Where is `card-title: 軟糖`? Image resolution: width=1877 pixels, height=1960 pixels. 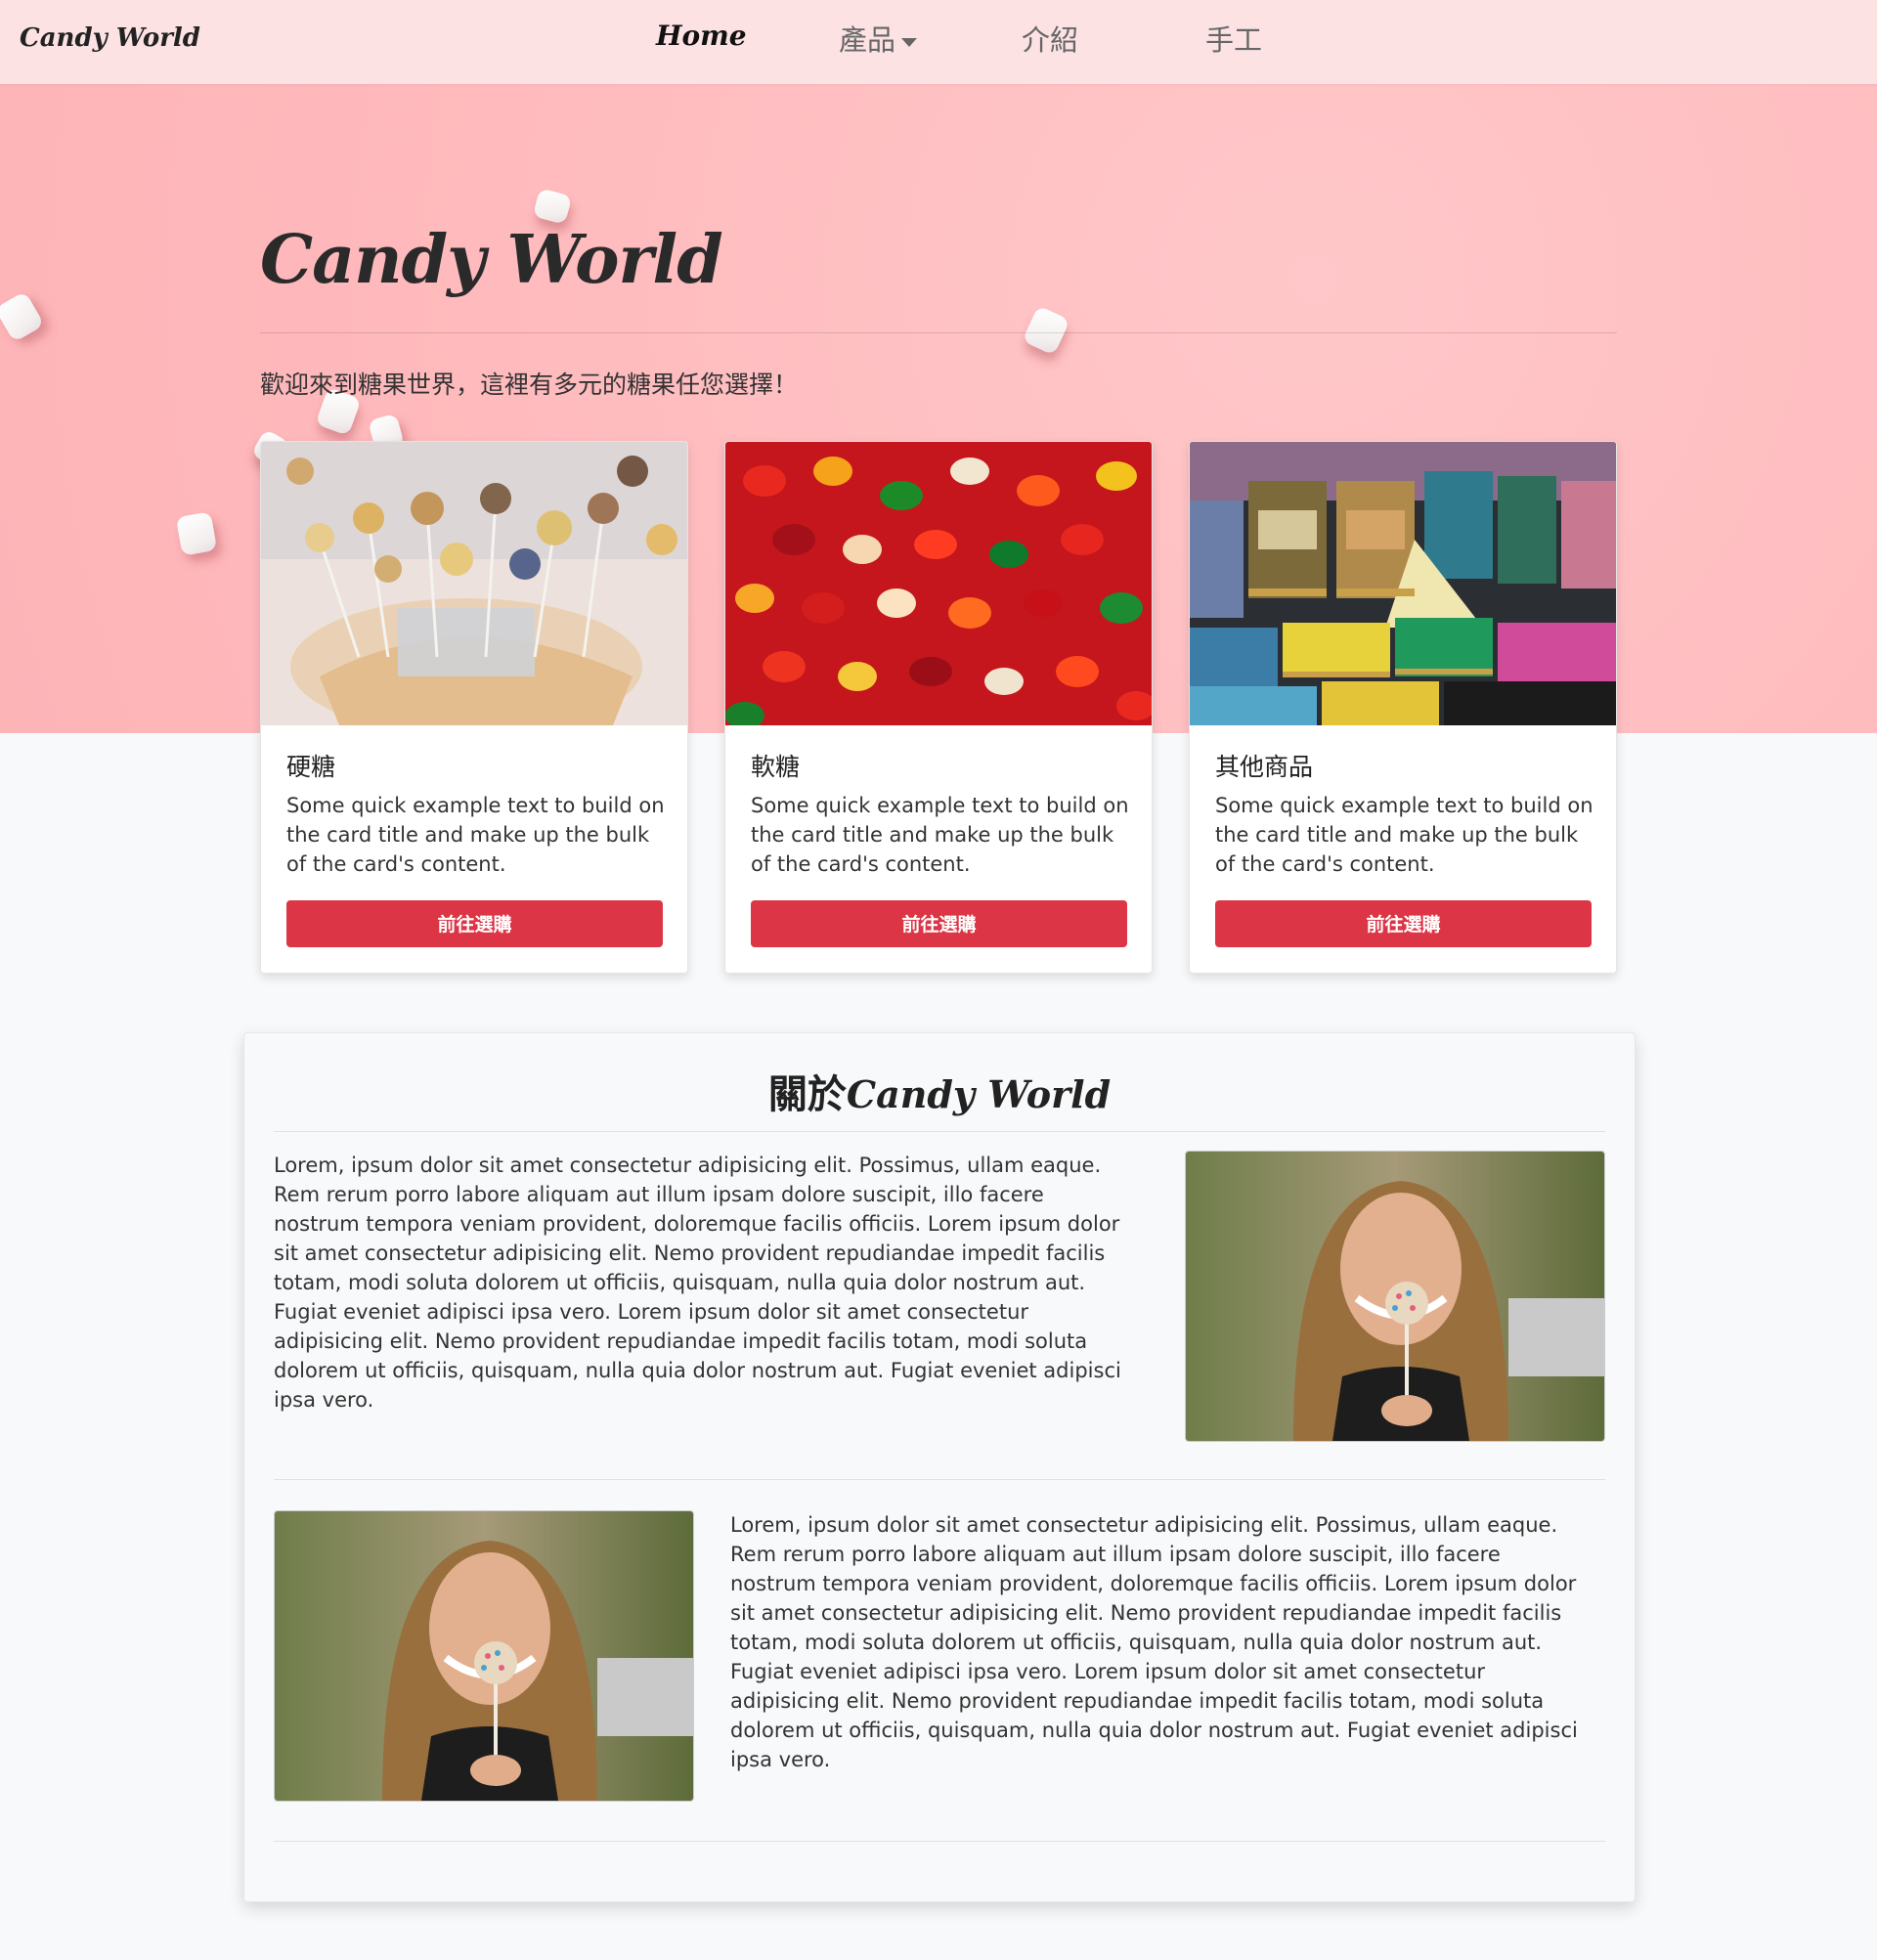 card-title: 軟糖 is located at coordinates (776, 767).